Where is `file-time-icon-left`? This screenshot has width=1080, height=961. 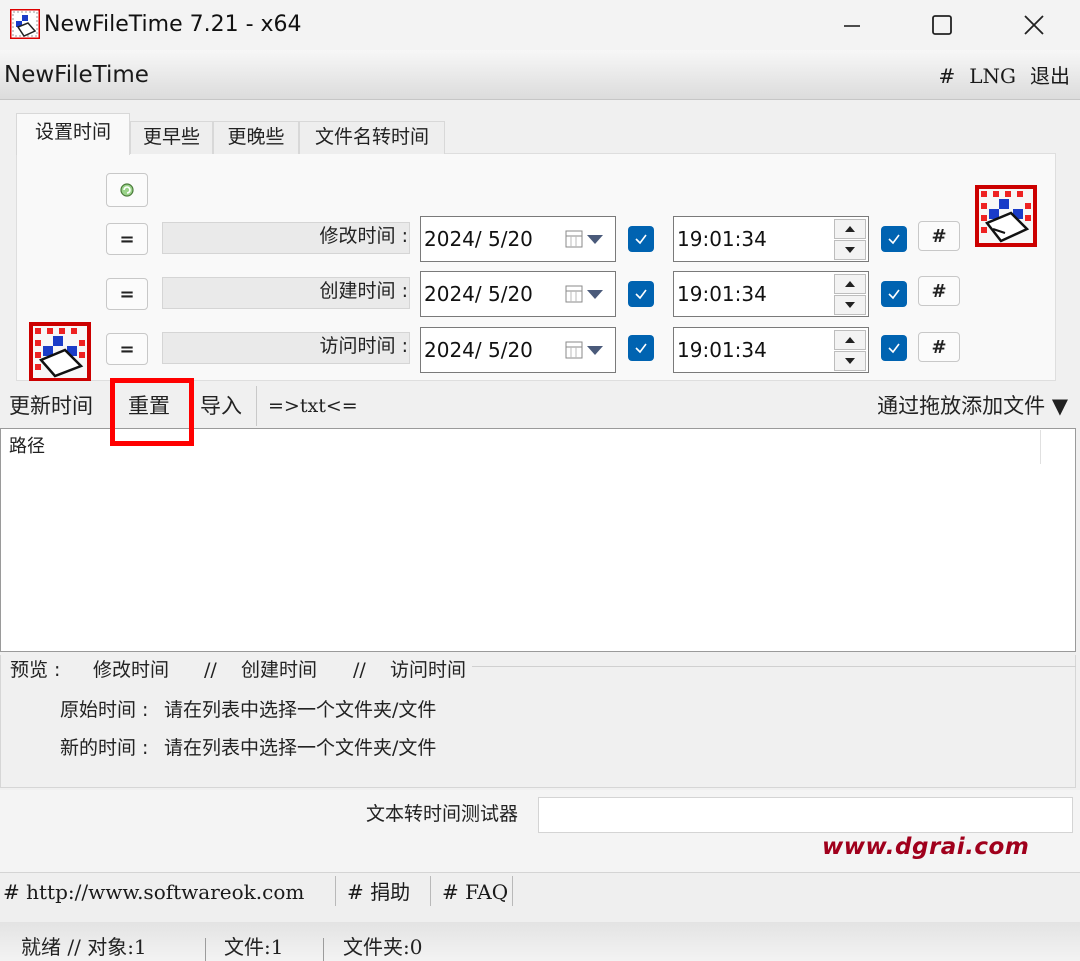 file-time-icon-left is located at coordinates (60, 352).